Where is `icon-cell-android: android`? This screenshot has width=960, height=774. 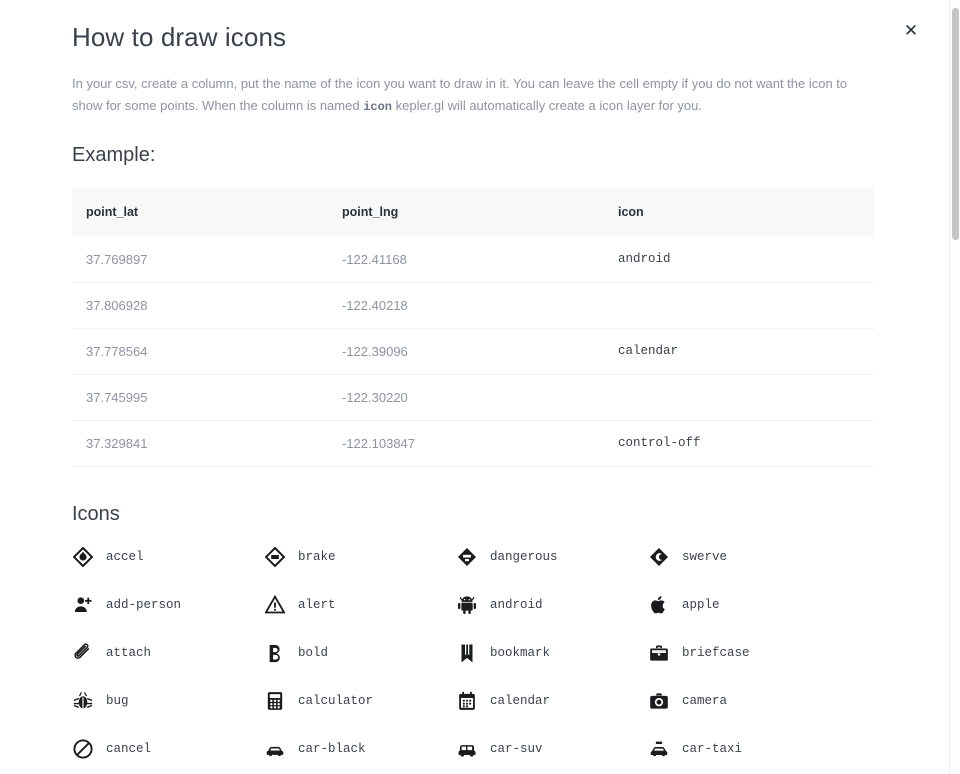 icon-cell-android: android is located at coordinates (552, 605).